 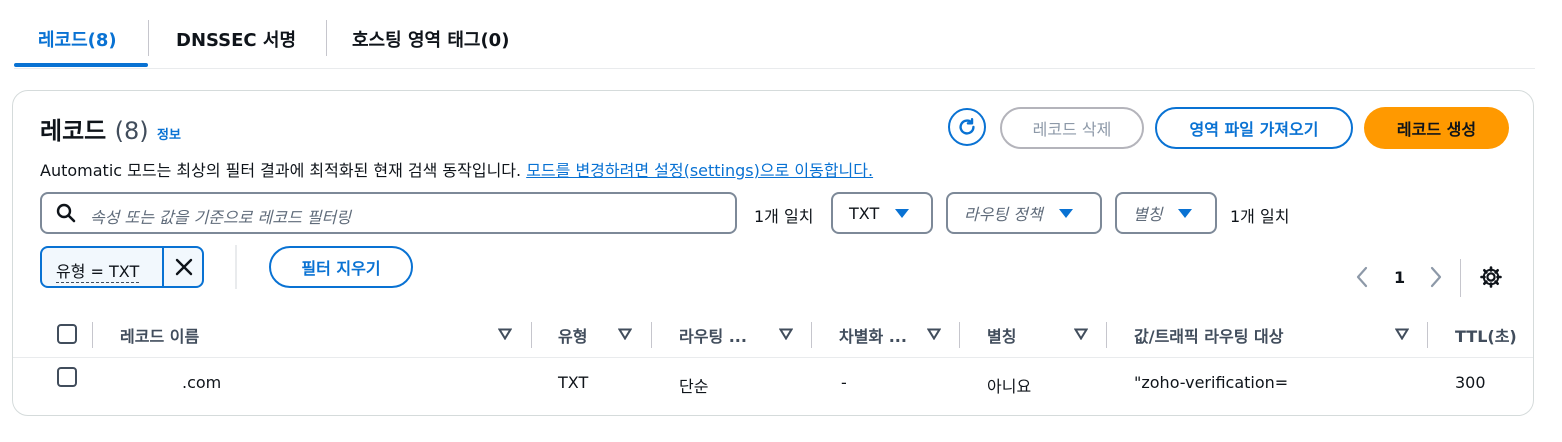 I want to click on filter-token: 유형 = TXT, so click(x=122, y=267).